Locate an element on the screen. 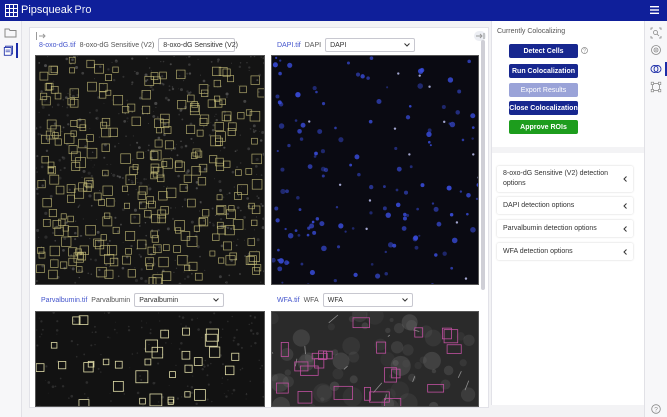  panel-separator is located at coordinates (568, 150).